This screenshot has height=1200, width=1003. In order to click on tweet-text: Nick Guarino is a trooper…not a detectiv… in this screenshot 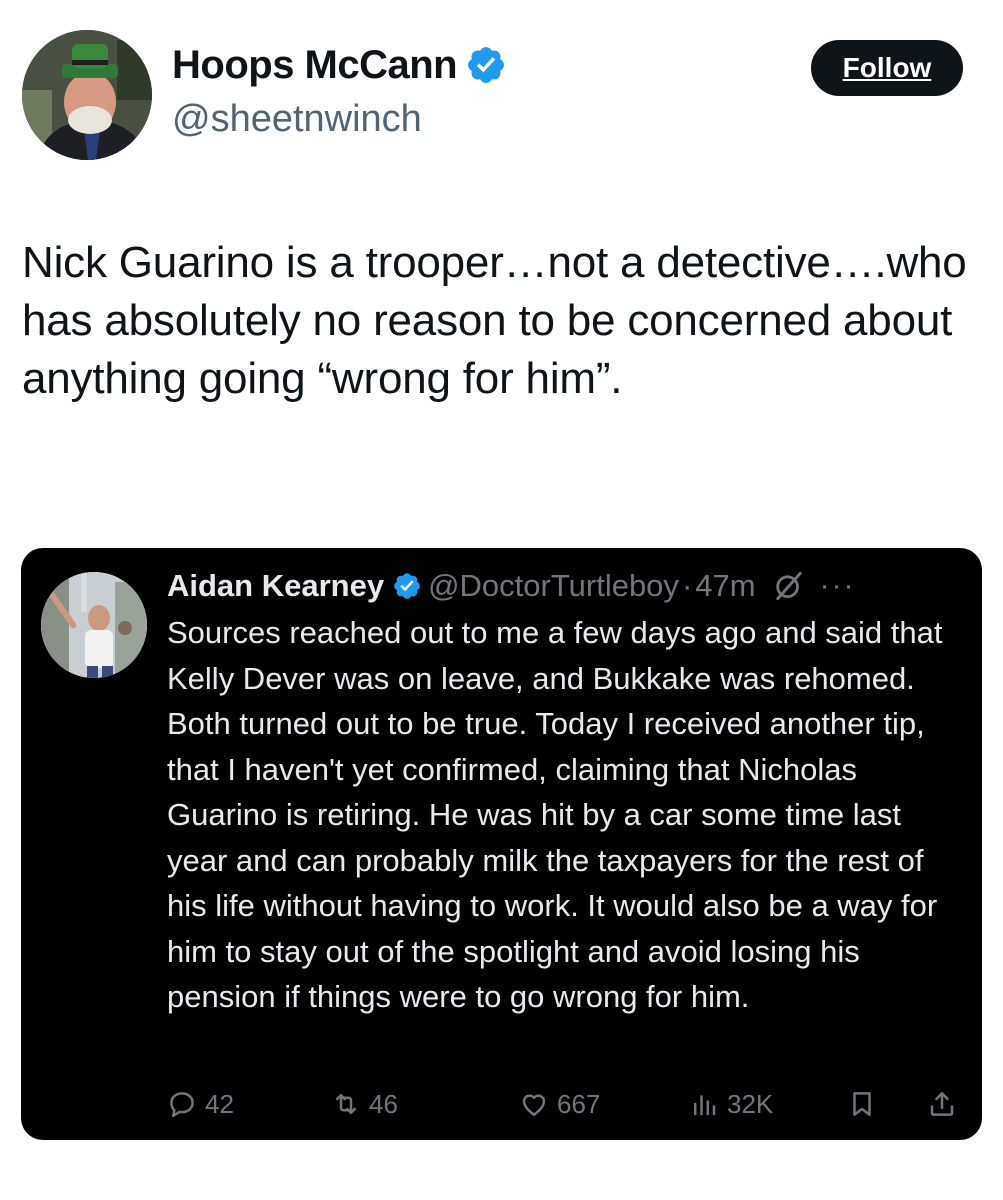, I will do `click(494, 320)`.